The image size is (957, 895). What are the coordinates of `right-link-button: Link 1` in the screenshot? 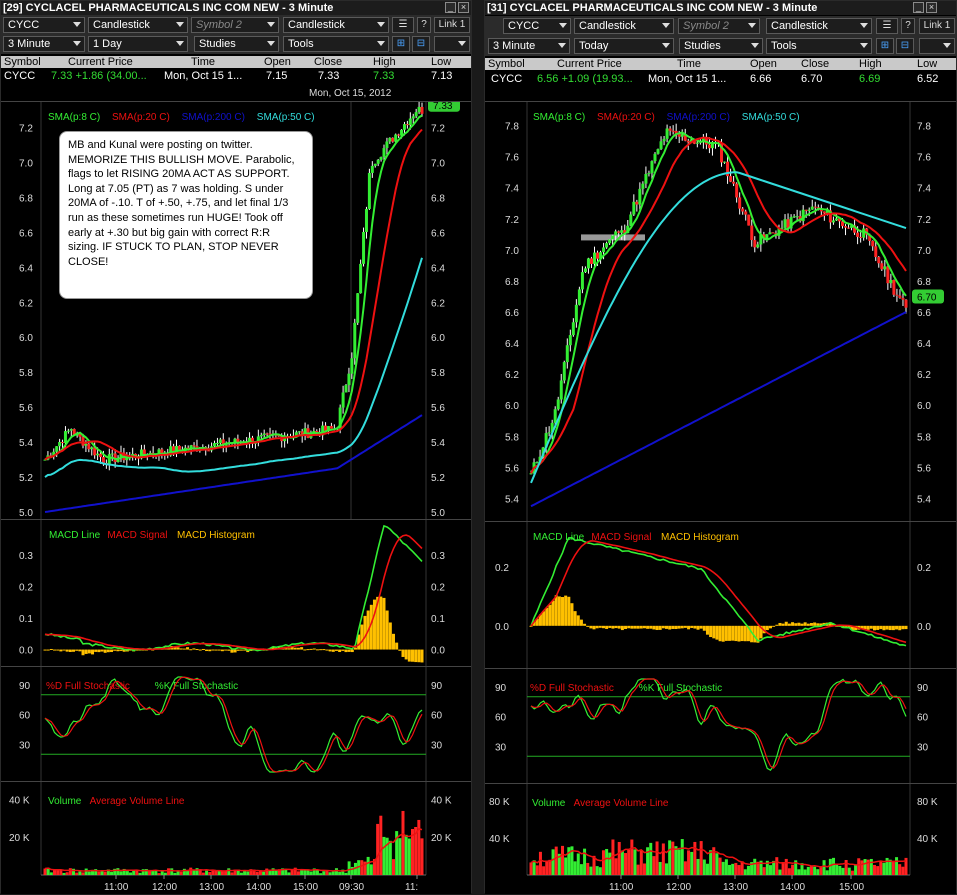 It's located at (937, 26).